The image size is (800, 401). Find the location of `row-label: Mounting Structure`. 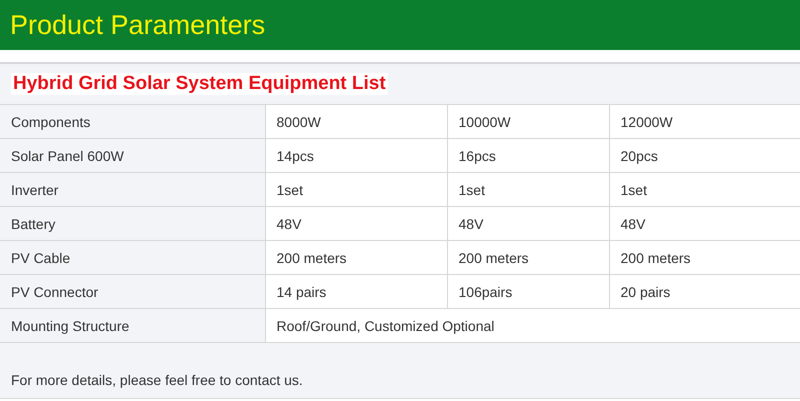

row-label: Mounting Structure is located at coordinates (132, 325).